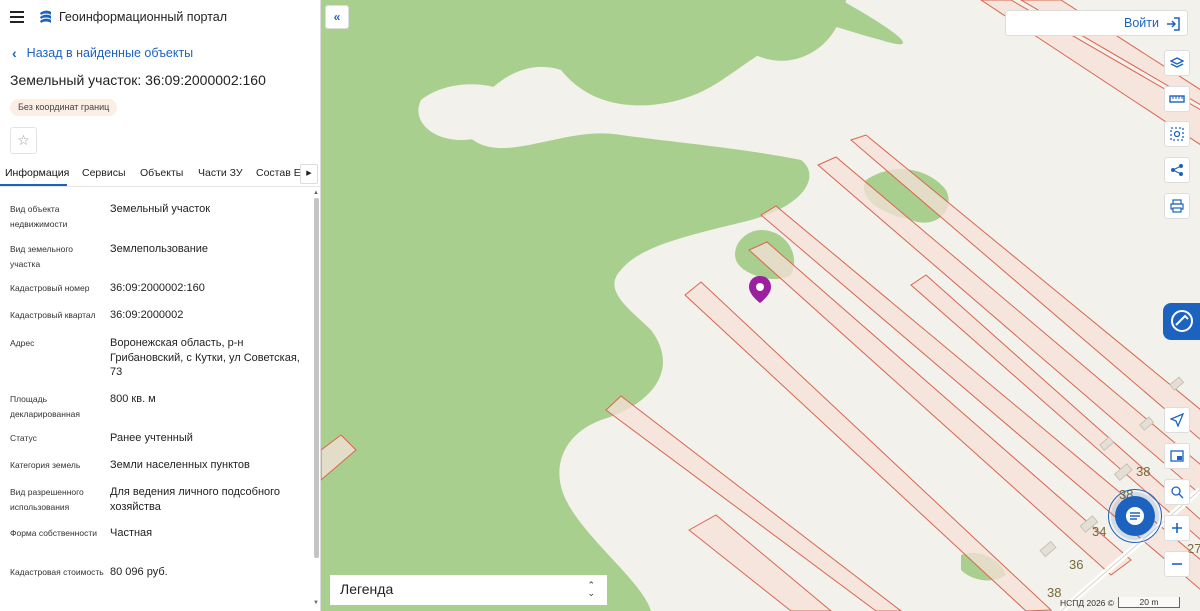 Image resolution: width=1200 pixels, height=611 pixels. Describe the element at coordinates (1096, 23) in the screenshot. I see `login-button: Войти` at that location.